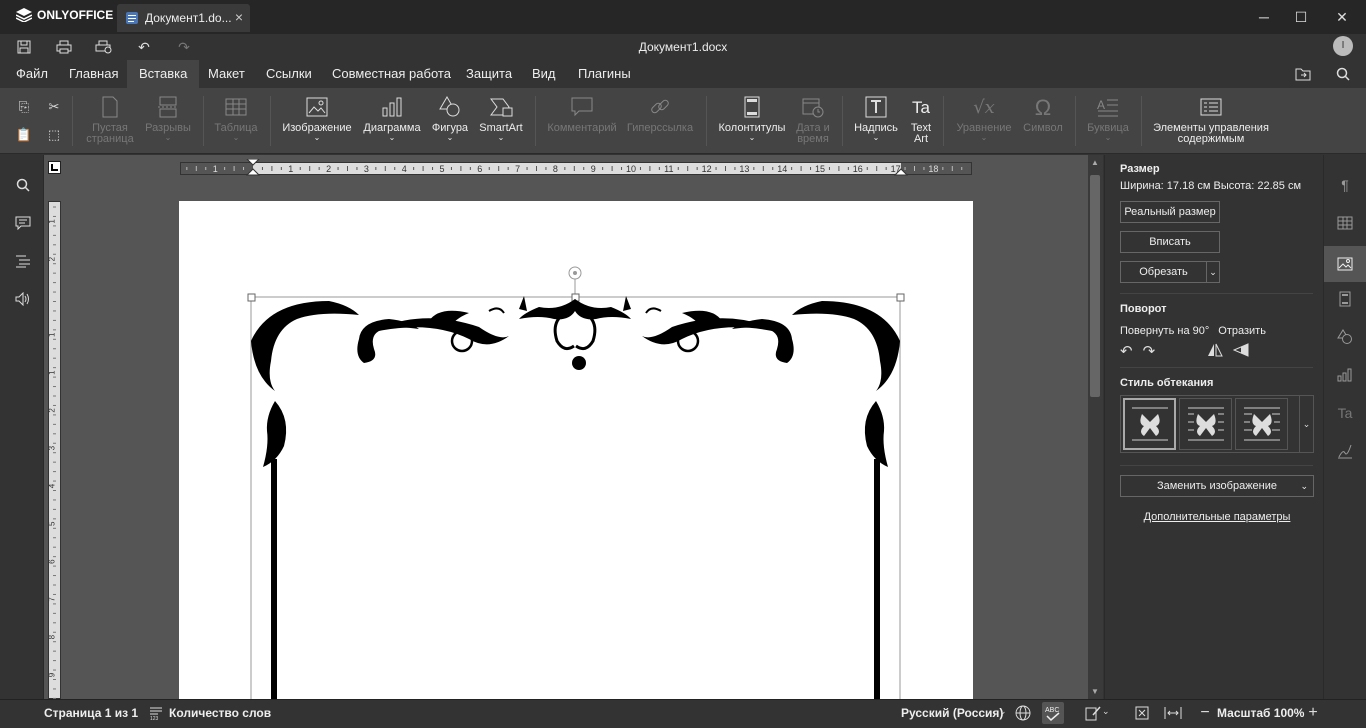  I want to click on tab-references: Ссылки, so click(289, 74).